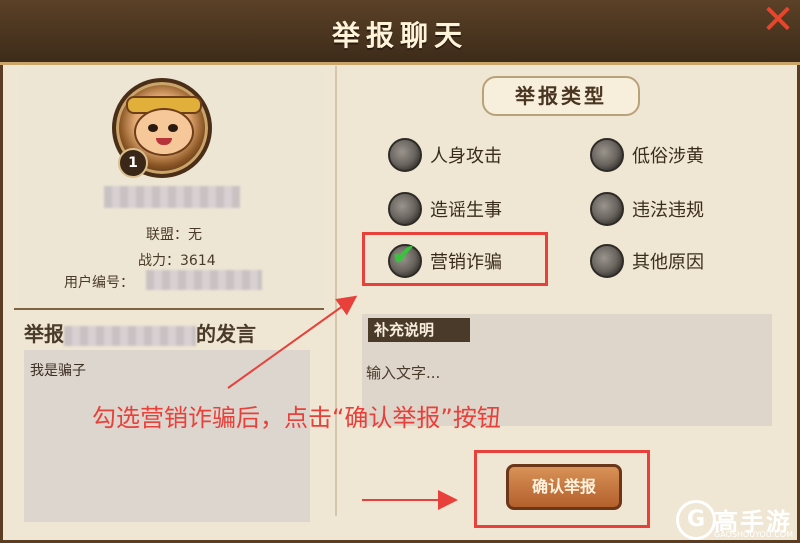 The height and width of the screenshot is (543, 800). Describe the element at coordinates (44, 334) in the screenshot. I see `speech-title-prefix: 举报` at that location.